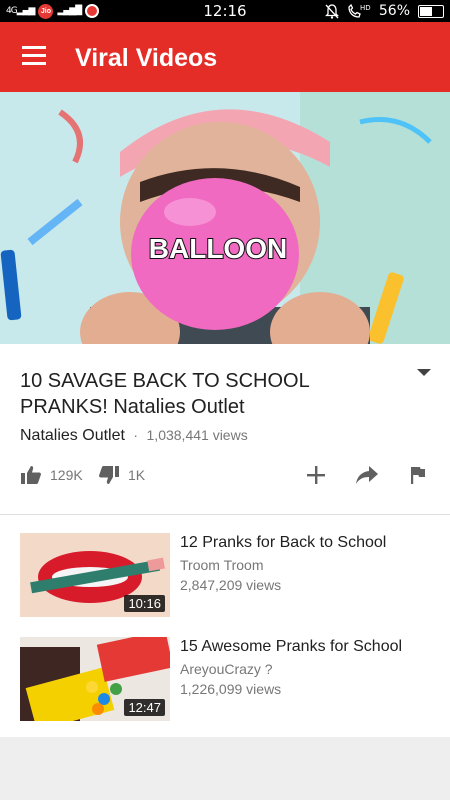 The height and width of the screenshot is (800, 450). What do you see at coordinates (283, 542) in the screenshot?
I see `related-video-title: 12 Pranks for Back to School` at bounding box center [283, 542].